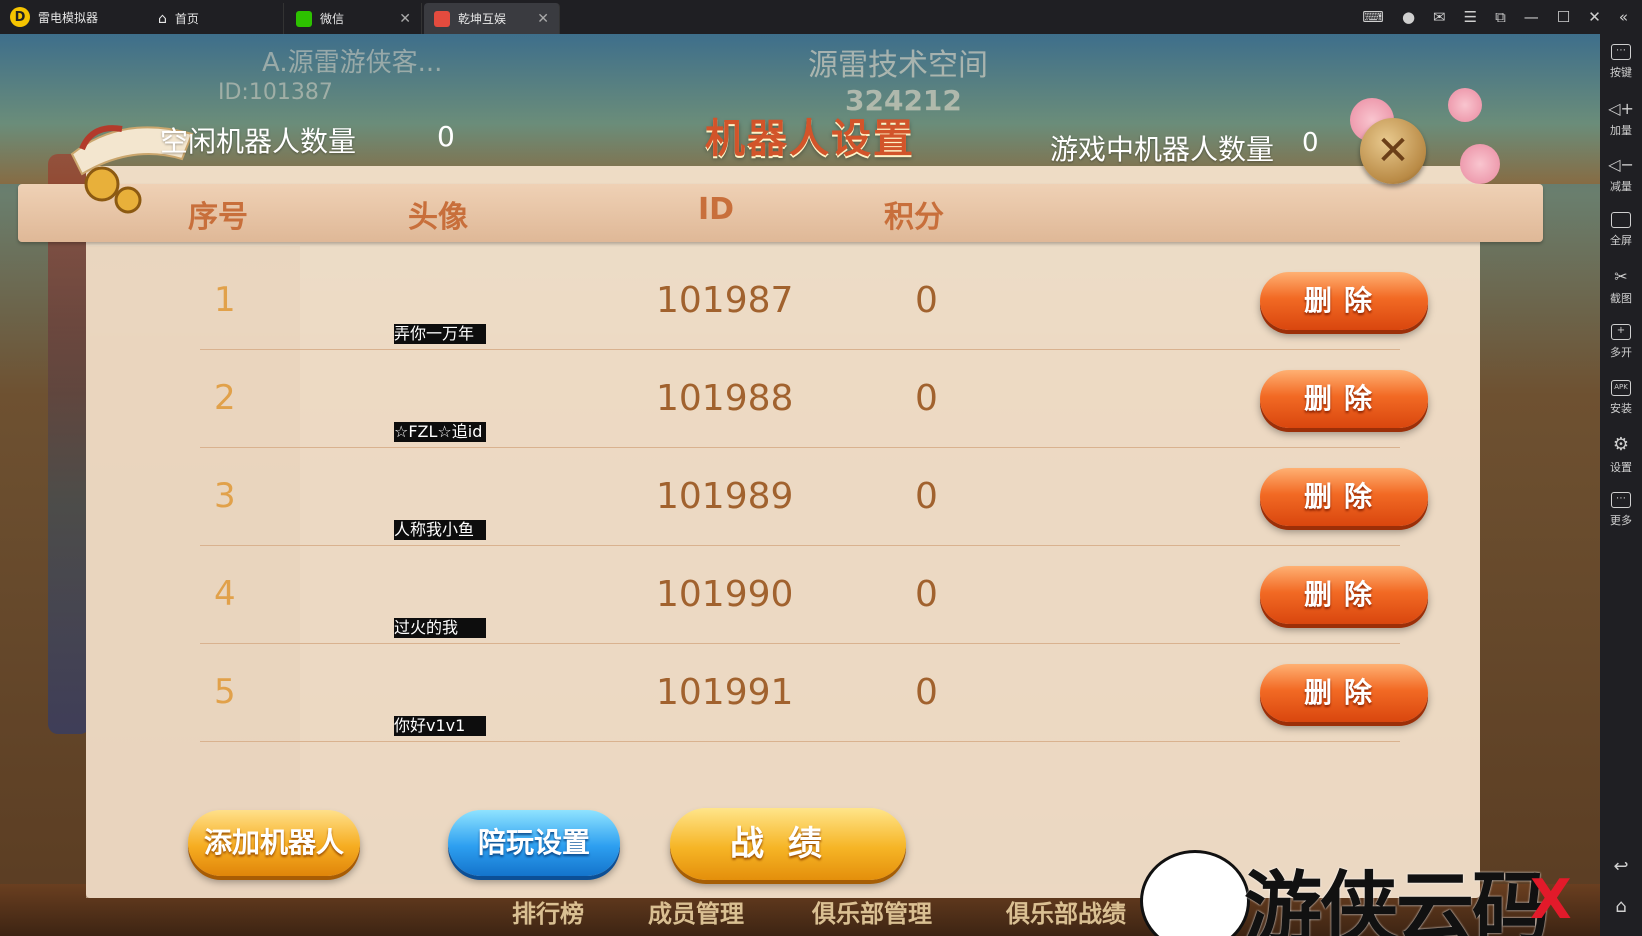  Describe the element at coordinates (800, 741) in the screenshot. I see `row-divider` at that location.